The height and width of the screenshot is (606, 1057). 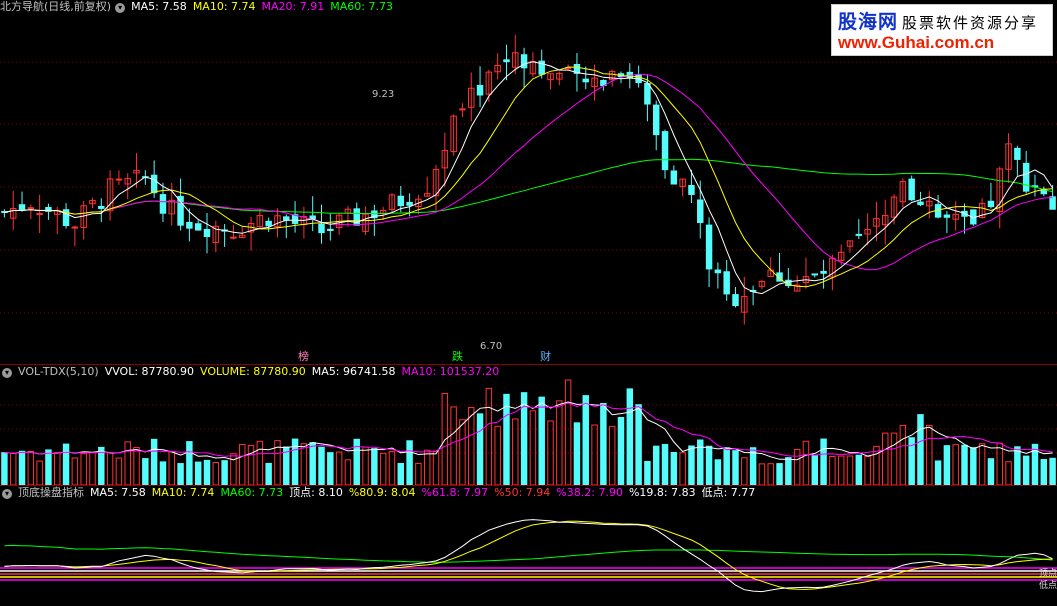 What do you see at coordinates (383, 94) in the screenshot?
I see `high-price-label: 9.23` at bounding box center [383, 94].